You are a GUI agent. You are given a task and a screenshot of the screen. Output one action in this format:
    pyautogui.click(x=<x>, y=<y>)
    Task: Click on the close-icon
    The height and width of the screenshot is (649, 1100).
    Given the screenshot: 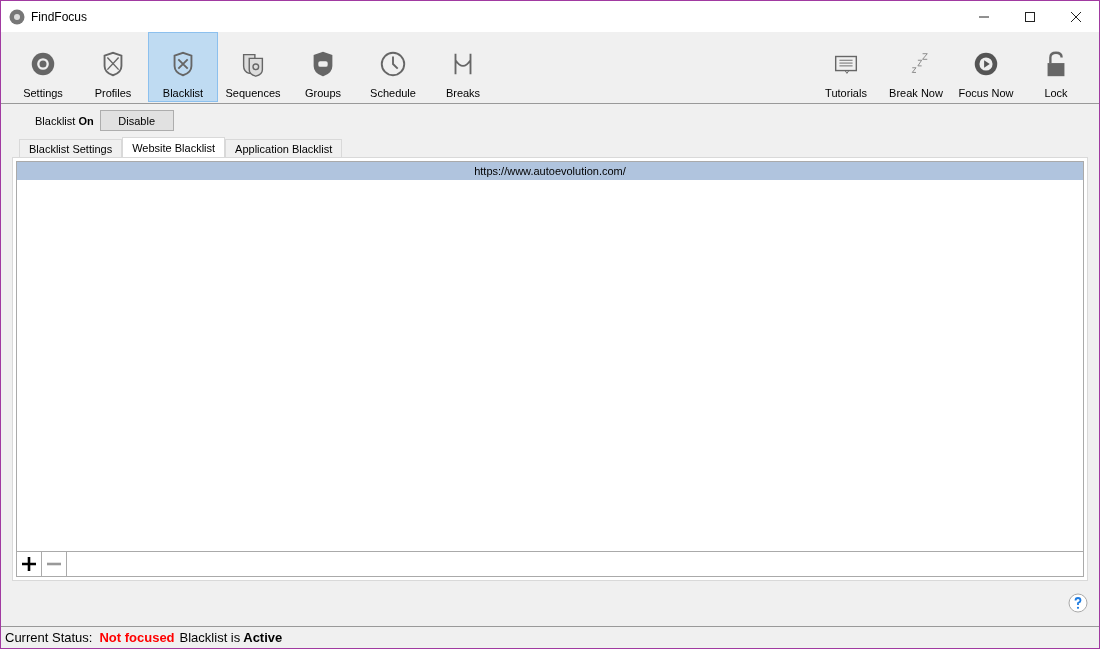 What is the action you would take?
    pyautogui.click(x=1076, y=16)
    